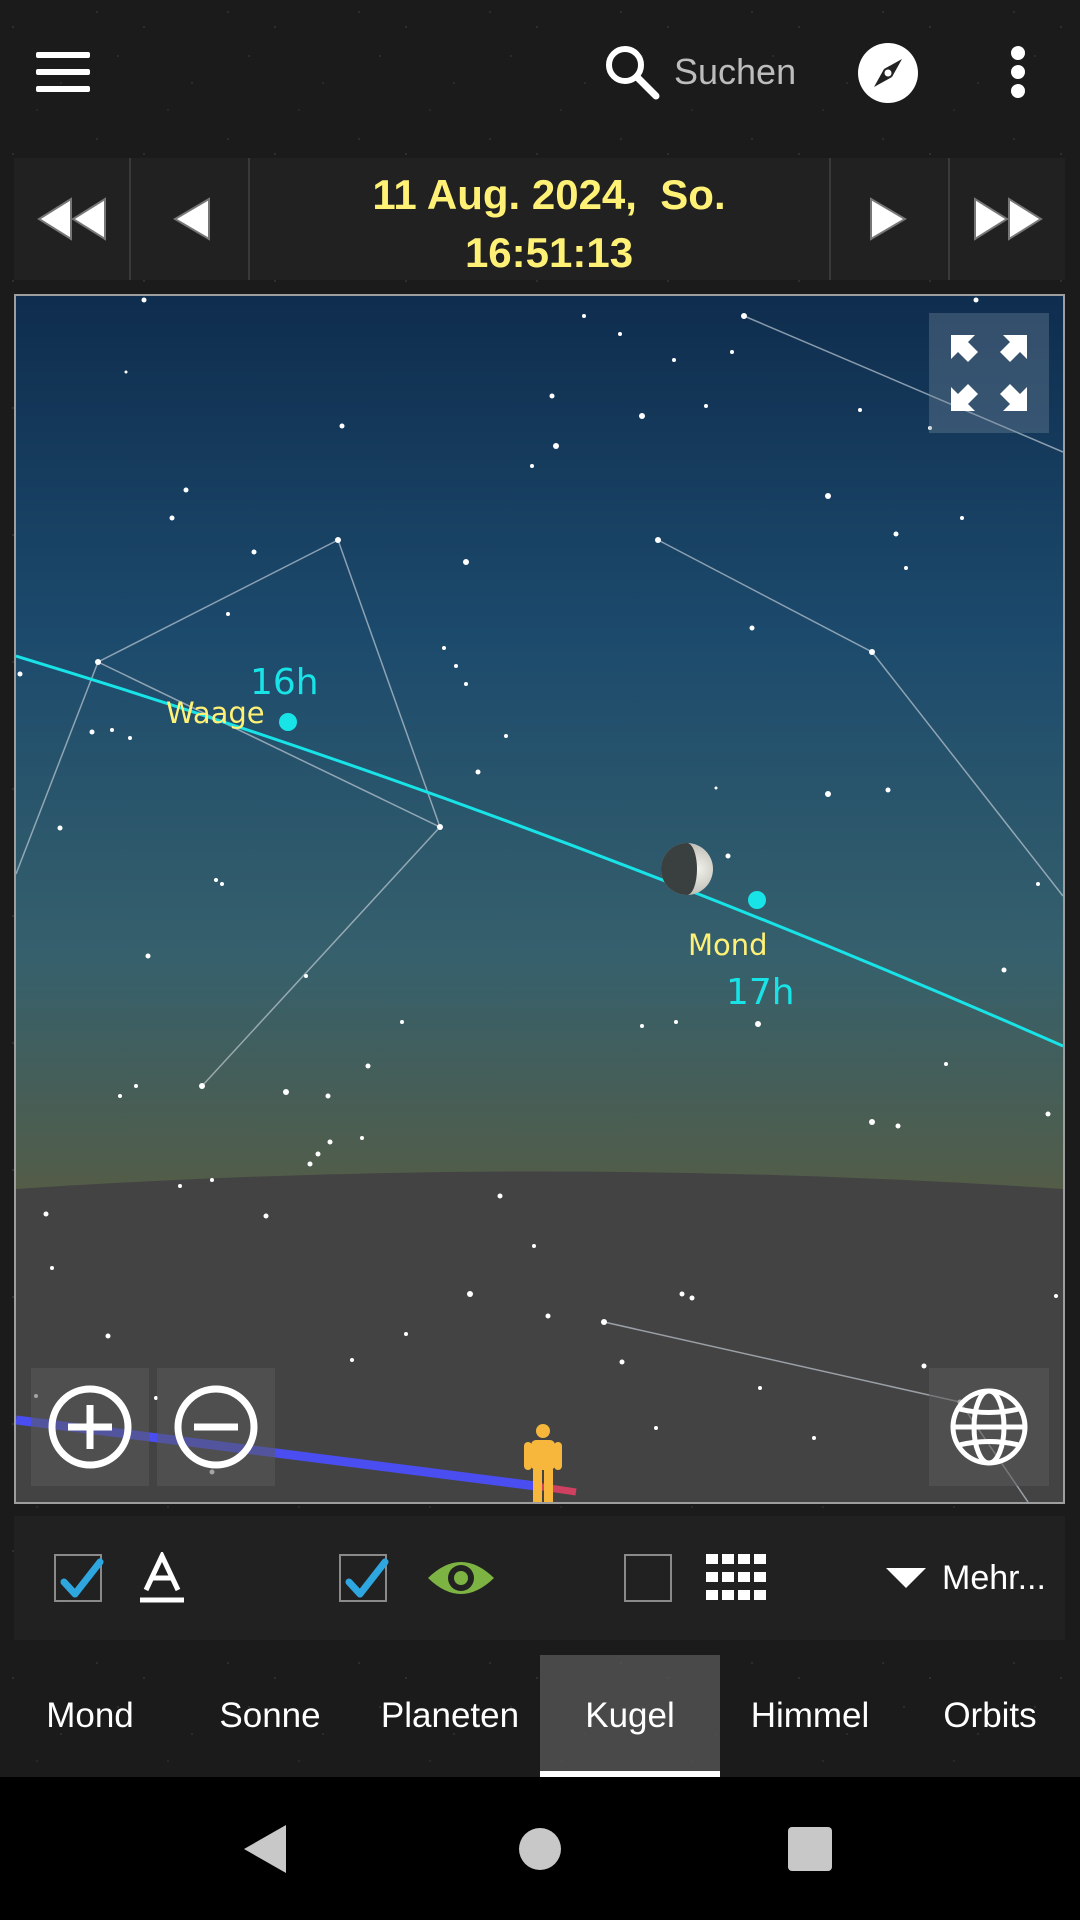 Image resolution: width=1080 pixels, height=1920 pixels. I want to click on globe-button, so click(989, 1427).